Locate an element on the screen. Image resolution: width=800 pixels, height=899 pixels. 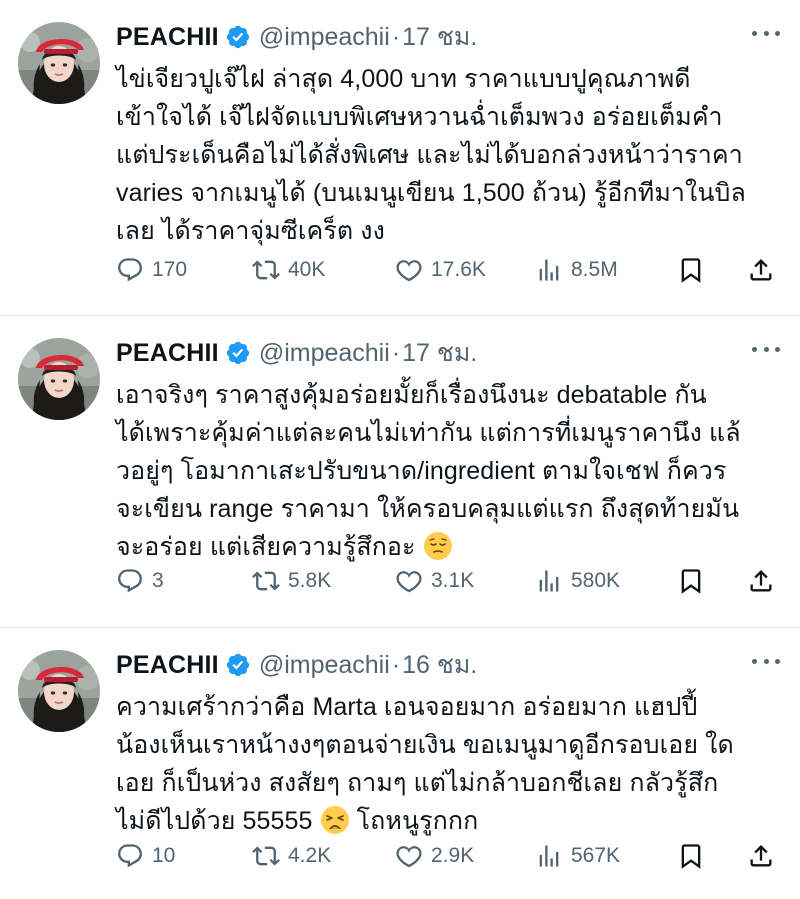
tweet-actions: 3 5.8K 3.1K 580K is located at coordinates (451, 581).